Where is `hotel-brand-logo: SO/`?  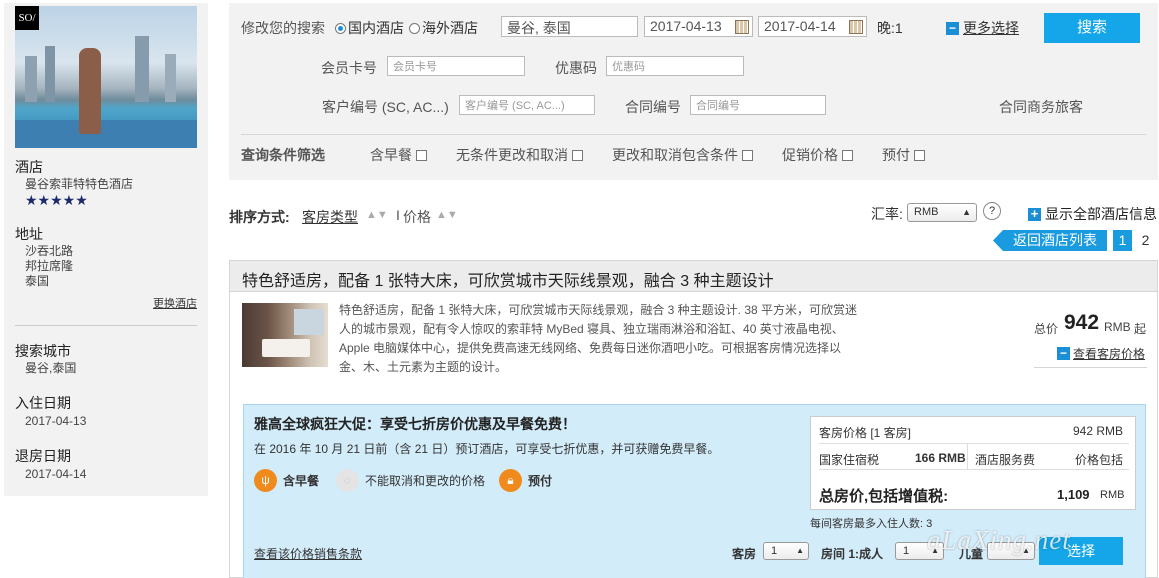 hotel-brand-logo: SO/ is located at coordinates (27, 18).